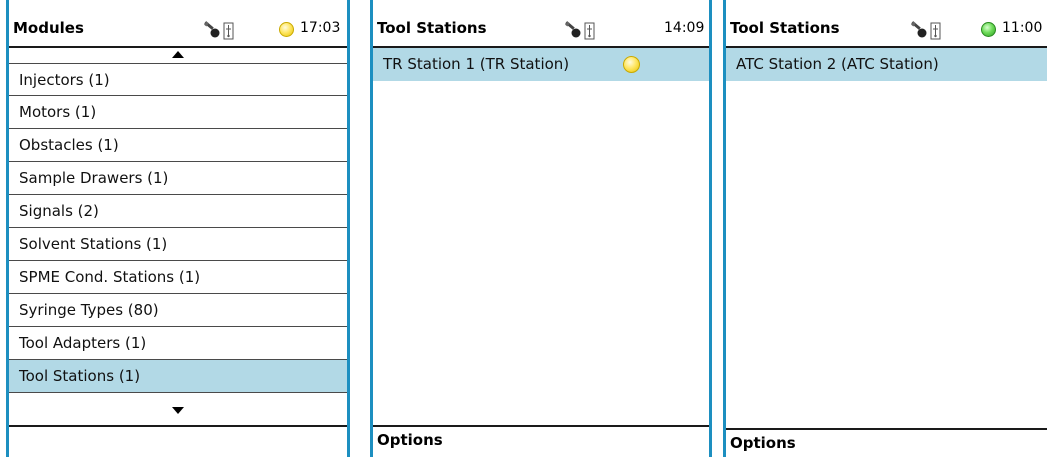 The height and width of the screenshot is (470, 1047). I want to click on list-item-selected: Tool Stations (1), so click(178, 376).